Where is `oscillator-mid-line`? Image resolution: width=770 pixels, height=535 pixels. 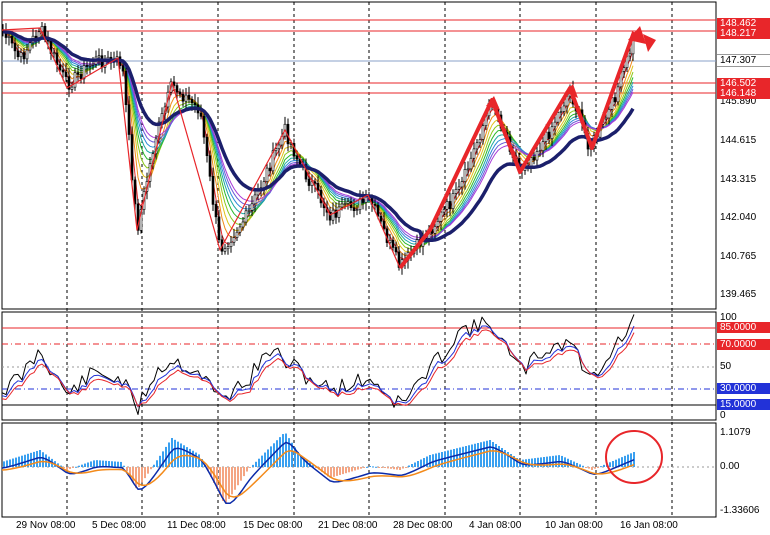 oscillator-mid-line is located at coordinates (318, 366).